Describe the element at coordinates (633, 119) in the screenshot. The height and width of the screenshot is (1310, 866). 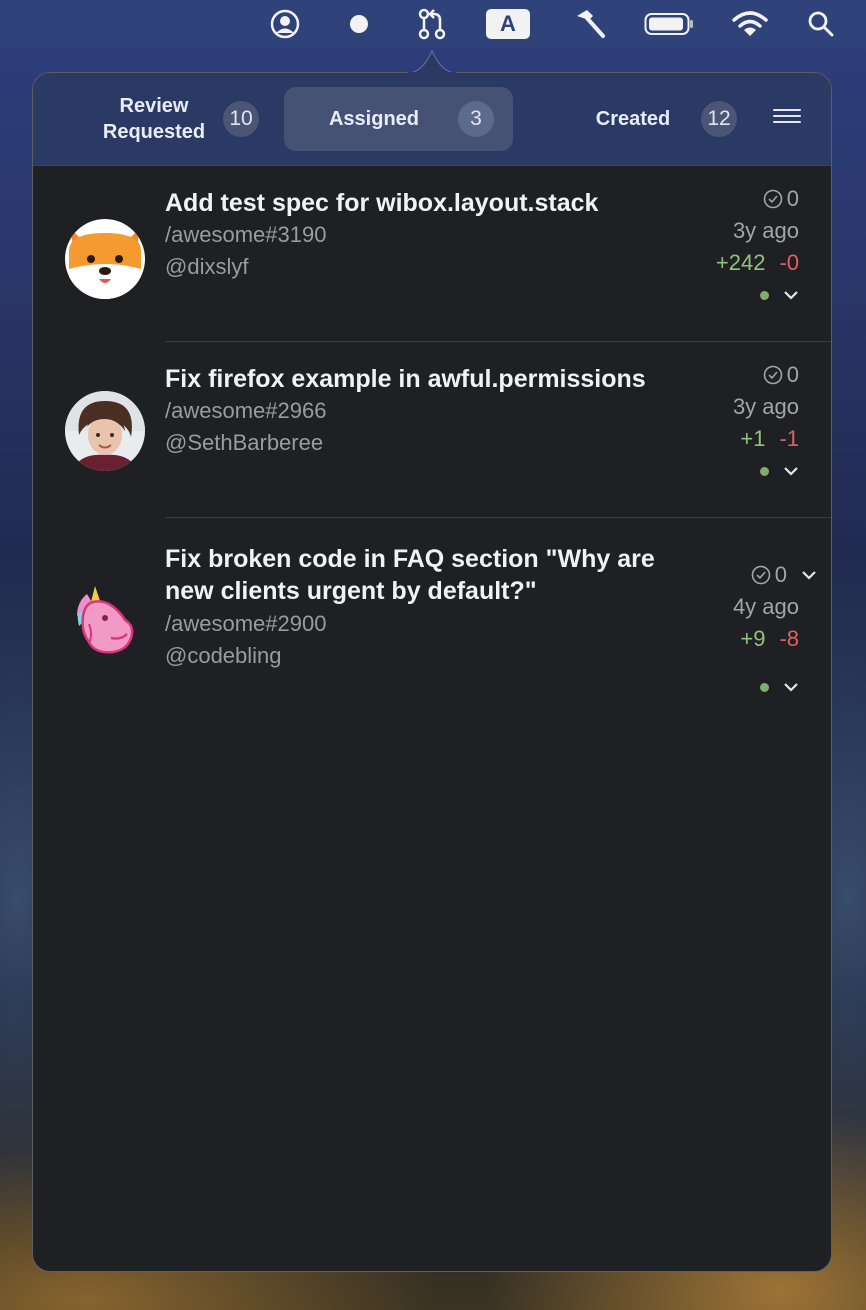
I see `tab-label: Created` at that location.